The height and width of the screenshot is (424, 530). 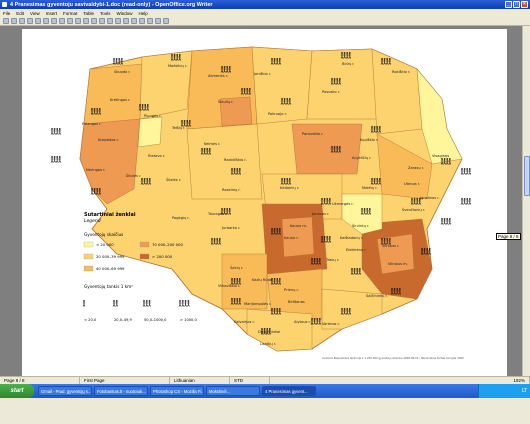 What do you see at coordinates (519, 380) in the screenshot?
I see `status-zoom: 192%` at bounding box center [519, 380].